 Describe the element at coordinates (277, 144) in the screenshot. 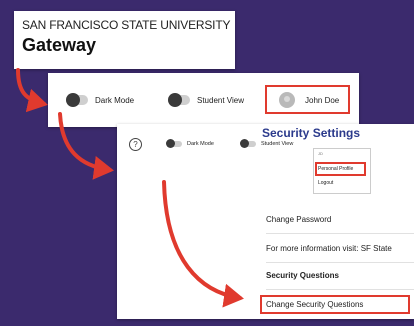

I see `student-view-label-small: Student View` at that location.